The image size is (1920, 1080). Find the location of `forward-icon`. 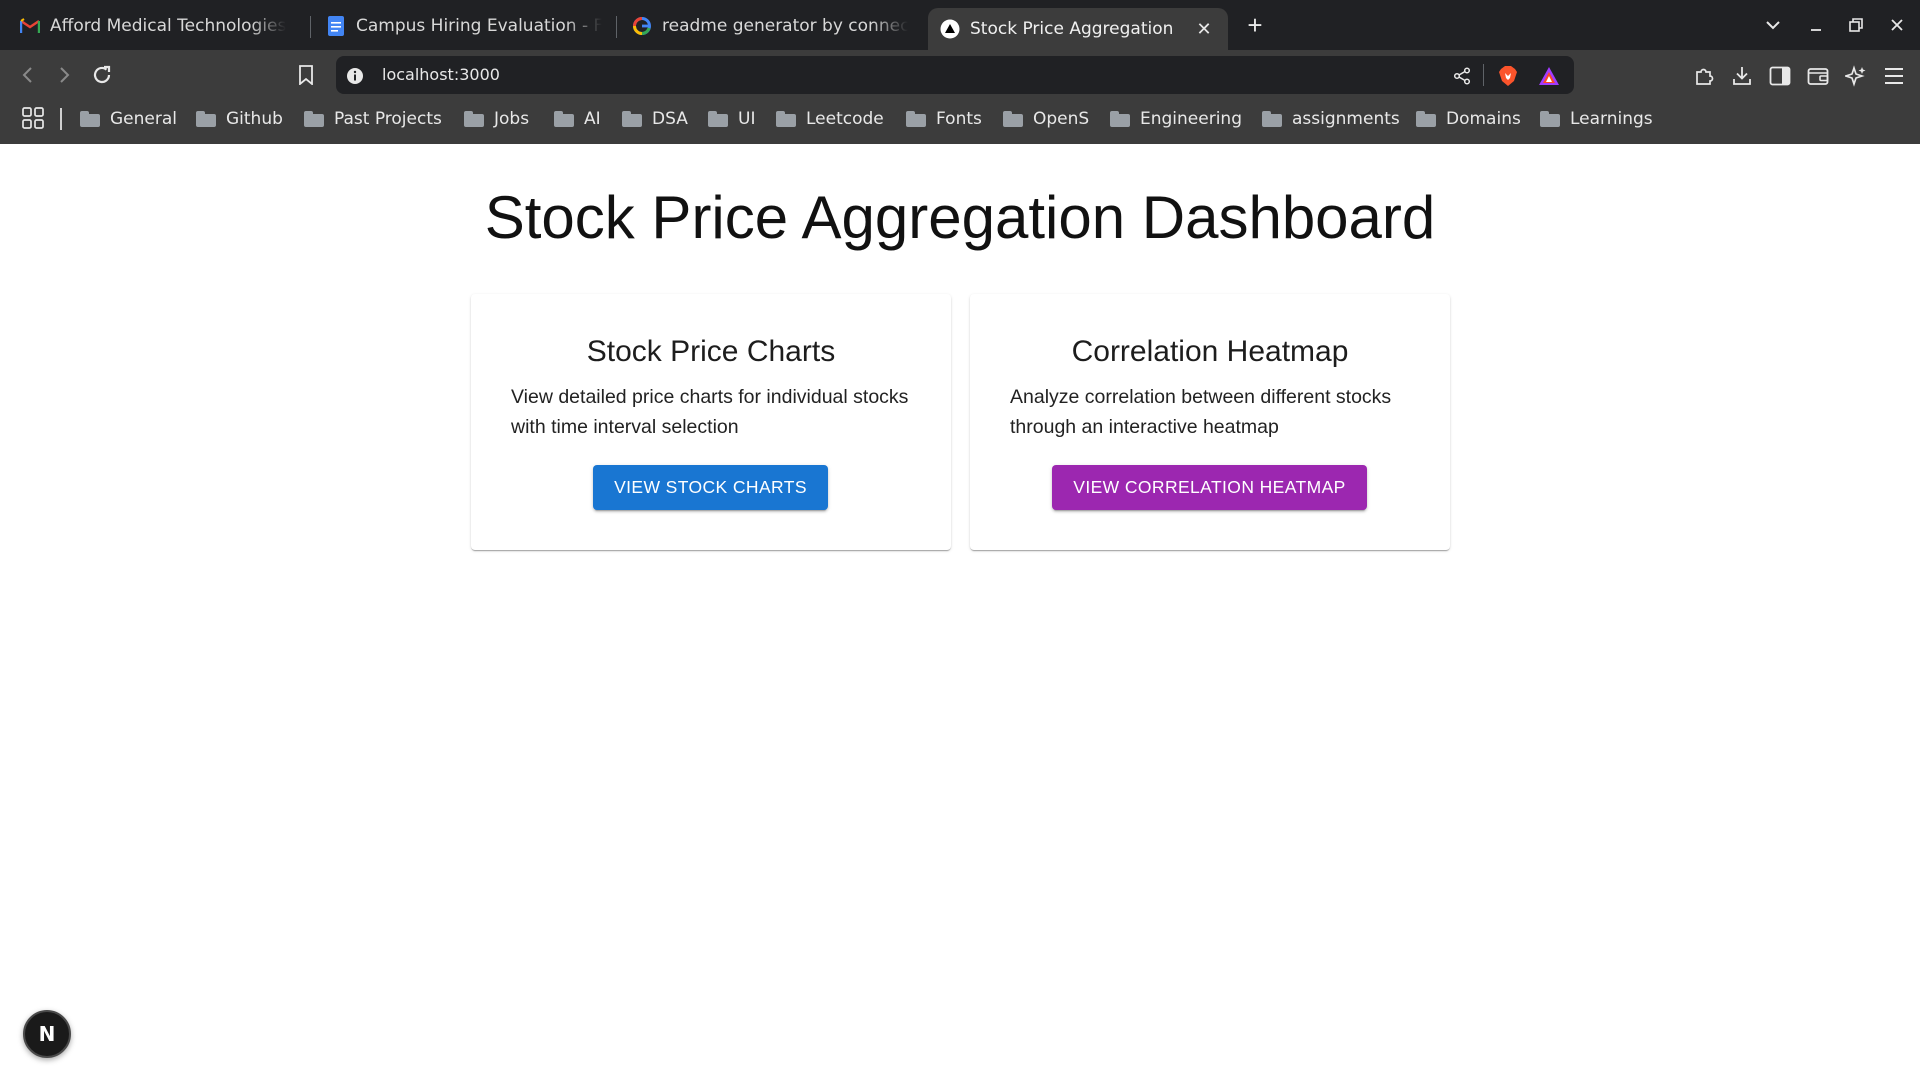

forward-icon is located at coordinates (64, 75).